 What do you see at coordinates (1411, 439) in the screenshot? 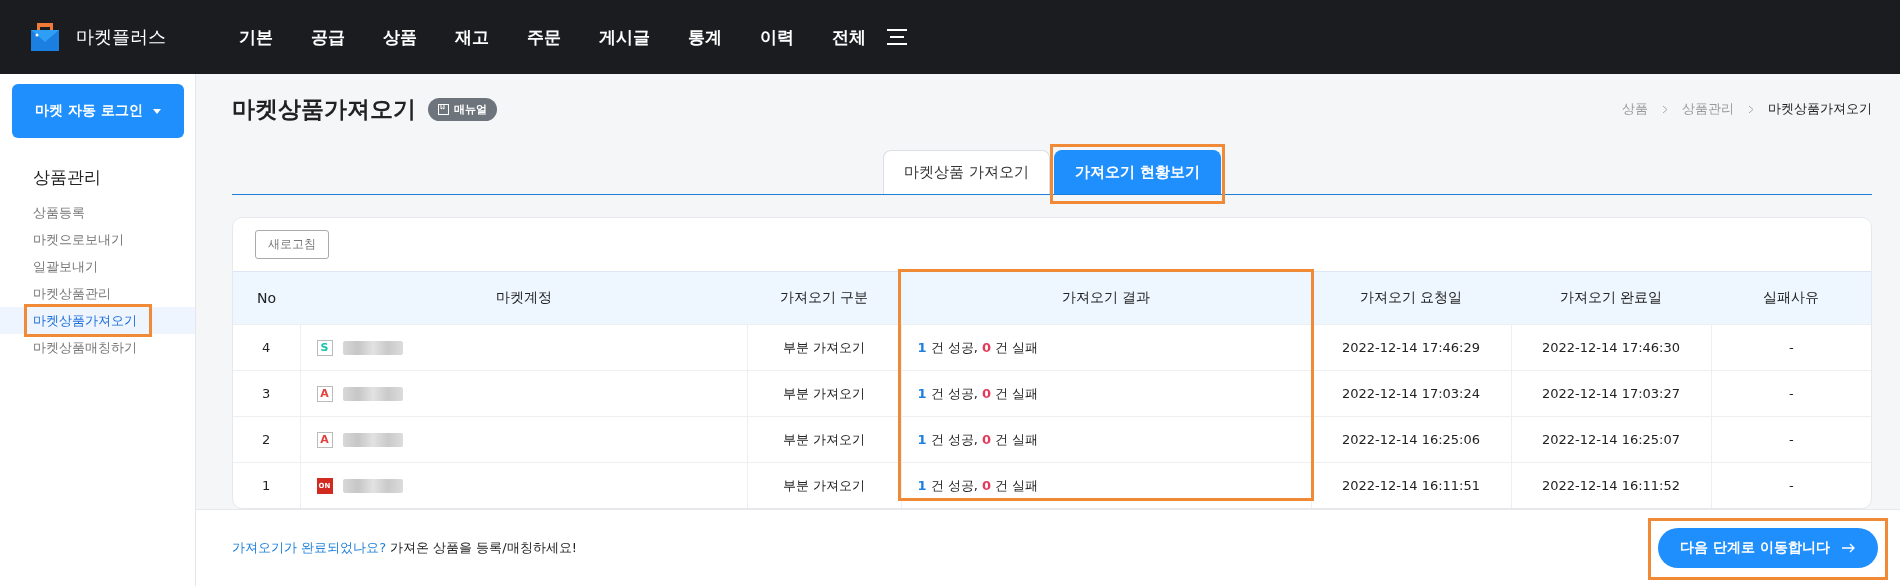
I see `table-cell: 2022-12-14 16:25:06` at bounding box center [1411, 439].